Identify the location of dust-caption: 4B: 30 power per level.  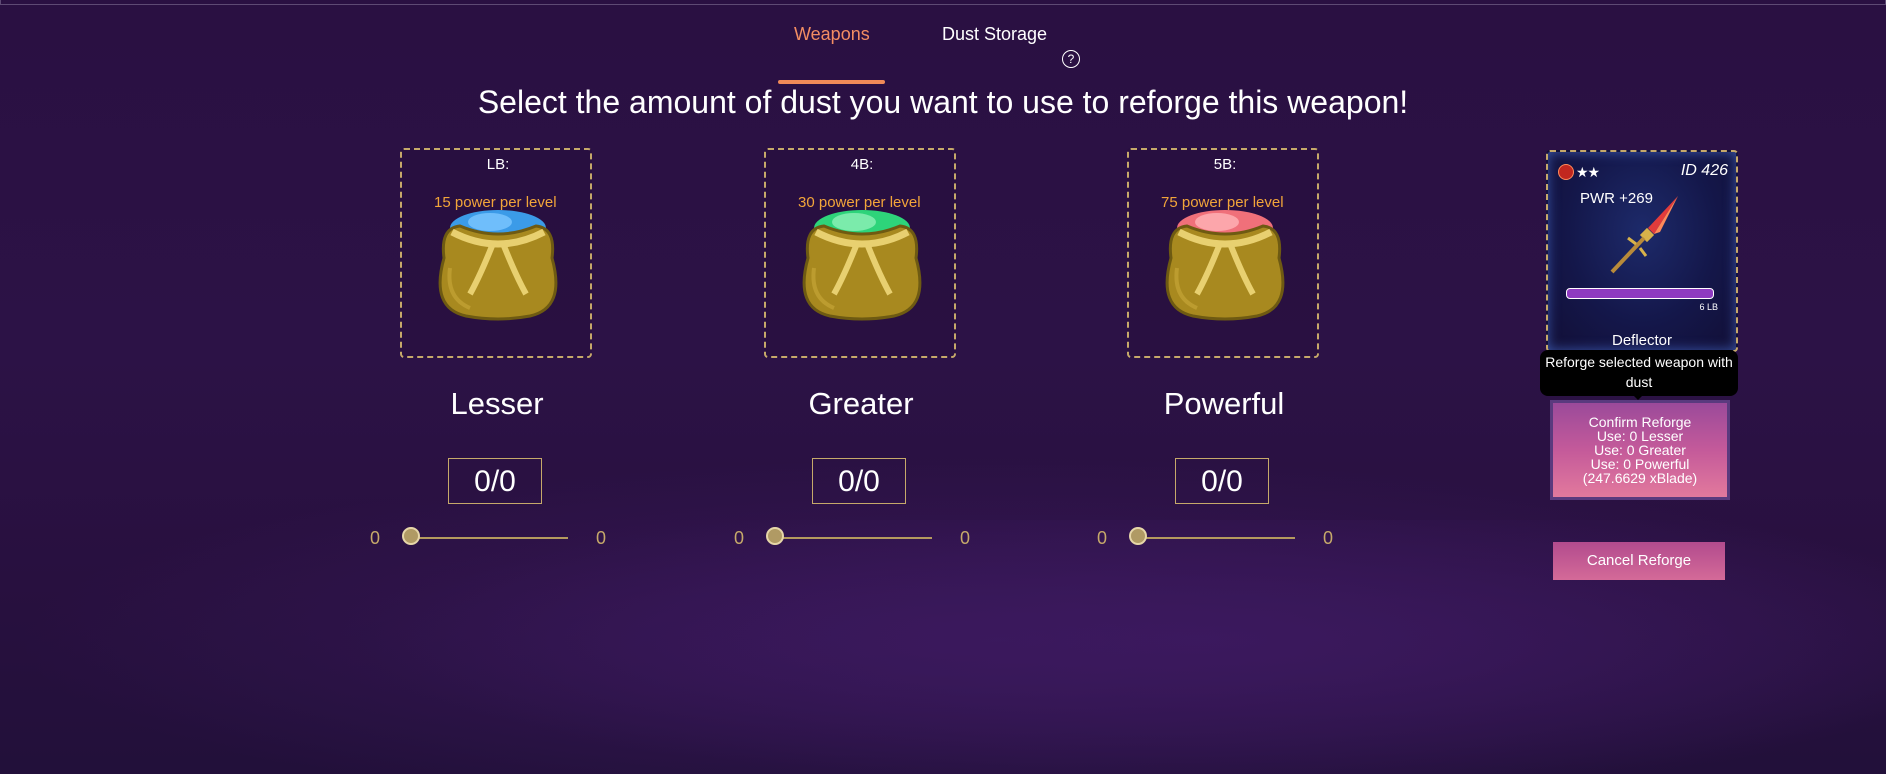
(862, 183).